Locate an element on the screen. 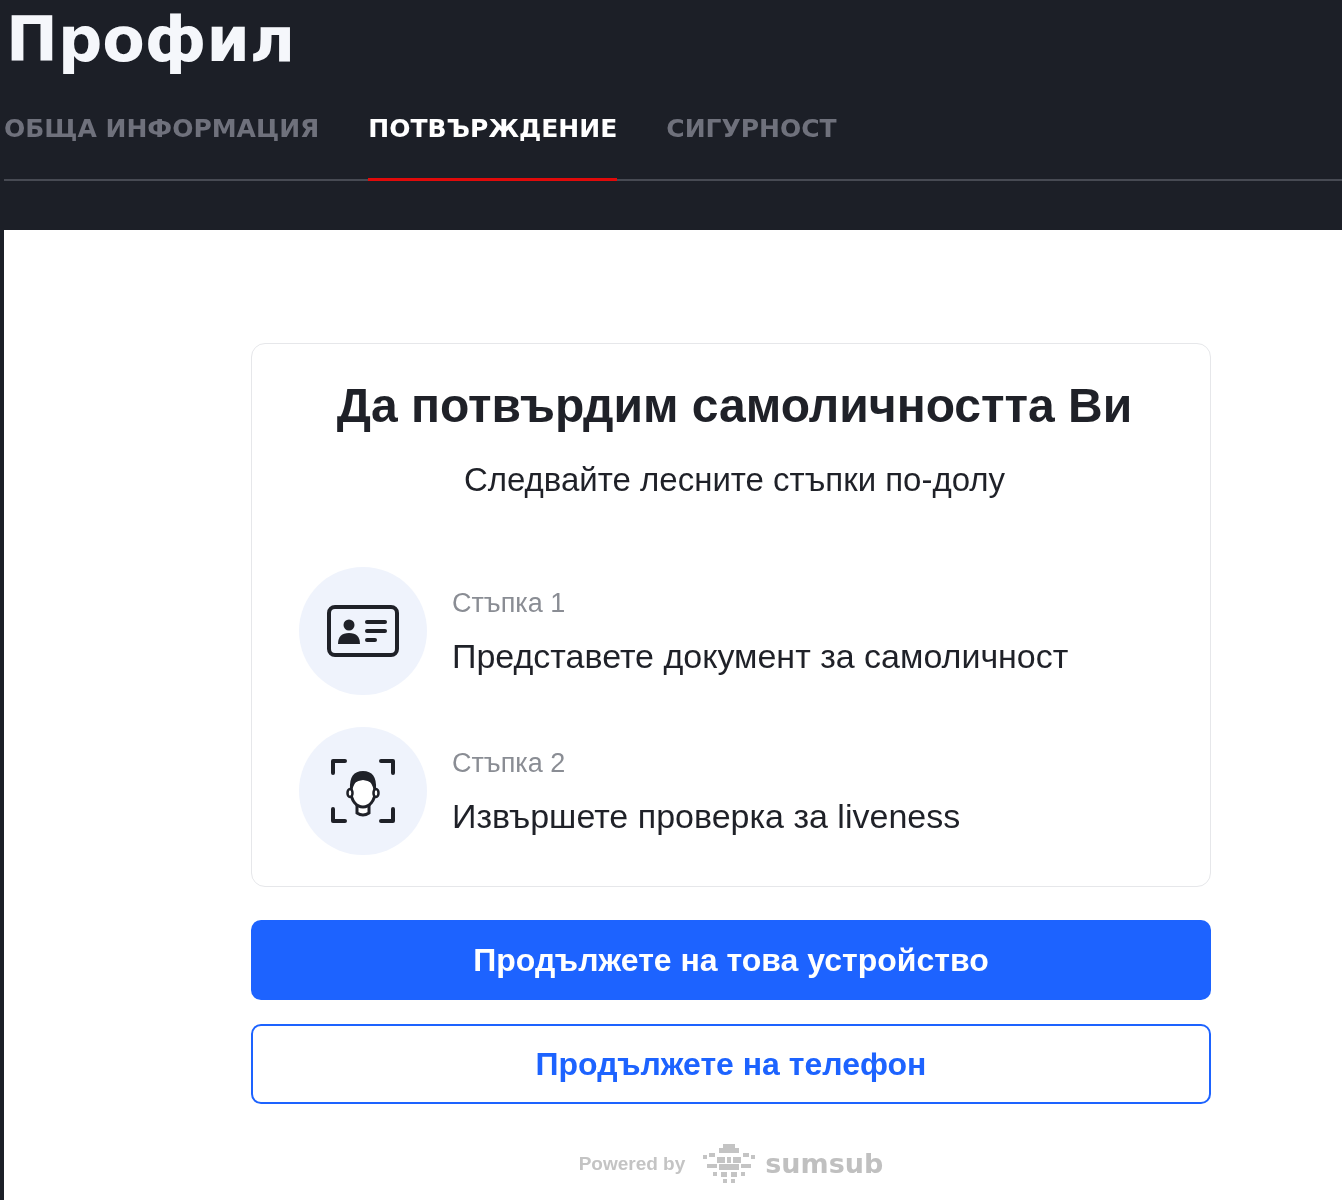 Image resolution: width=1342 pixels, height=1200 pixels. face-scan-icon is located at coordinates (363, 791).